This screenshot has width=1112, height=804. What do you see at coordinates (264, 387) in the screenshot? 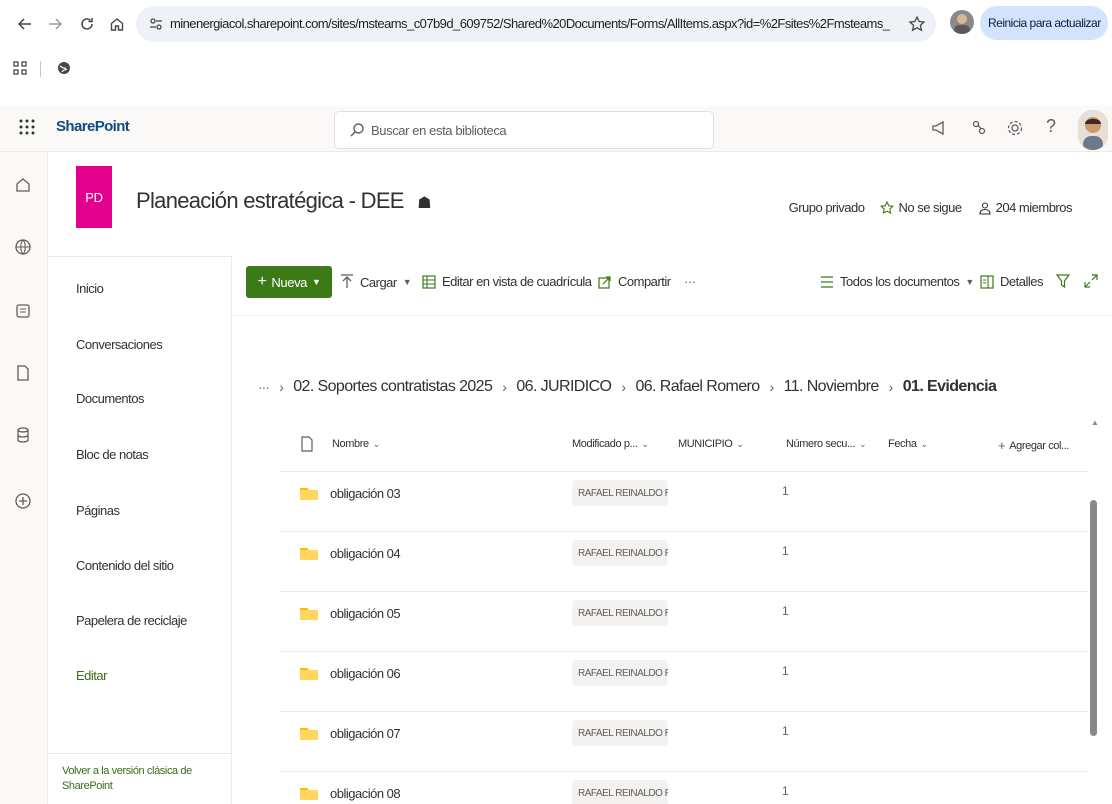
I see `breadcrumb-overflow-button: ···` at bounding box center [264, 387].